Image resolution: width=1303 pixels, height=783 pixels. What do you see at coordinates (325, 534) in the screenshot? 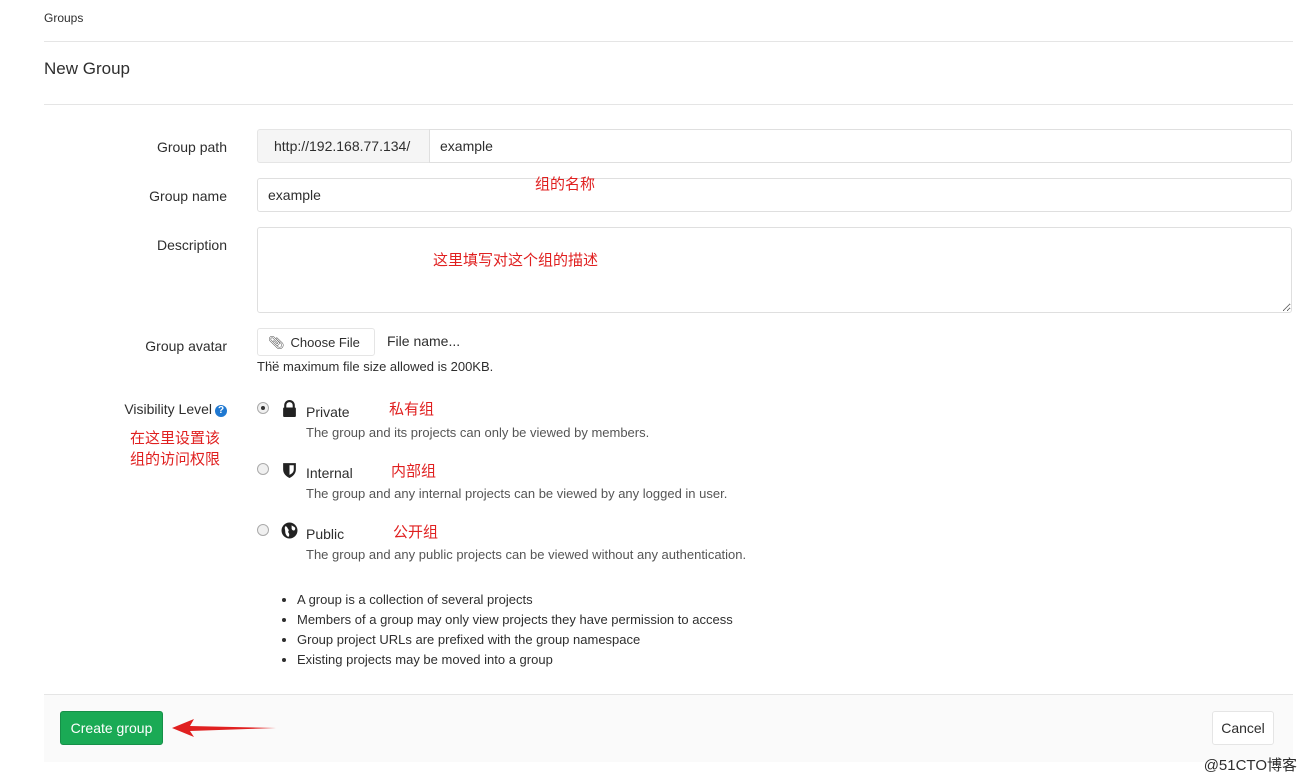
I see `public-title: Public` at bounding box center [325, 534].